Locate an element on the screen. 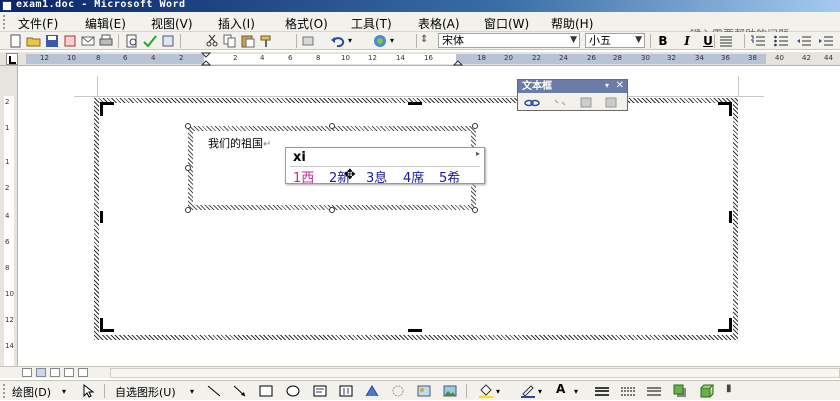 This screenshot has height=401, width=840. text-box-tool-icon is located at coordinates (320, 391).